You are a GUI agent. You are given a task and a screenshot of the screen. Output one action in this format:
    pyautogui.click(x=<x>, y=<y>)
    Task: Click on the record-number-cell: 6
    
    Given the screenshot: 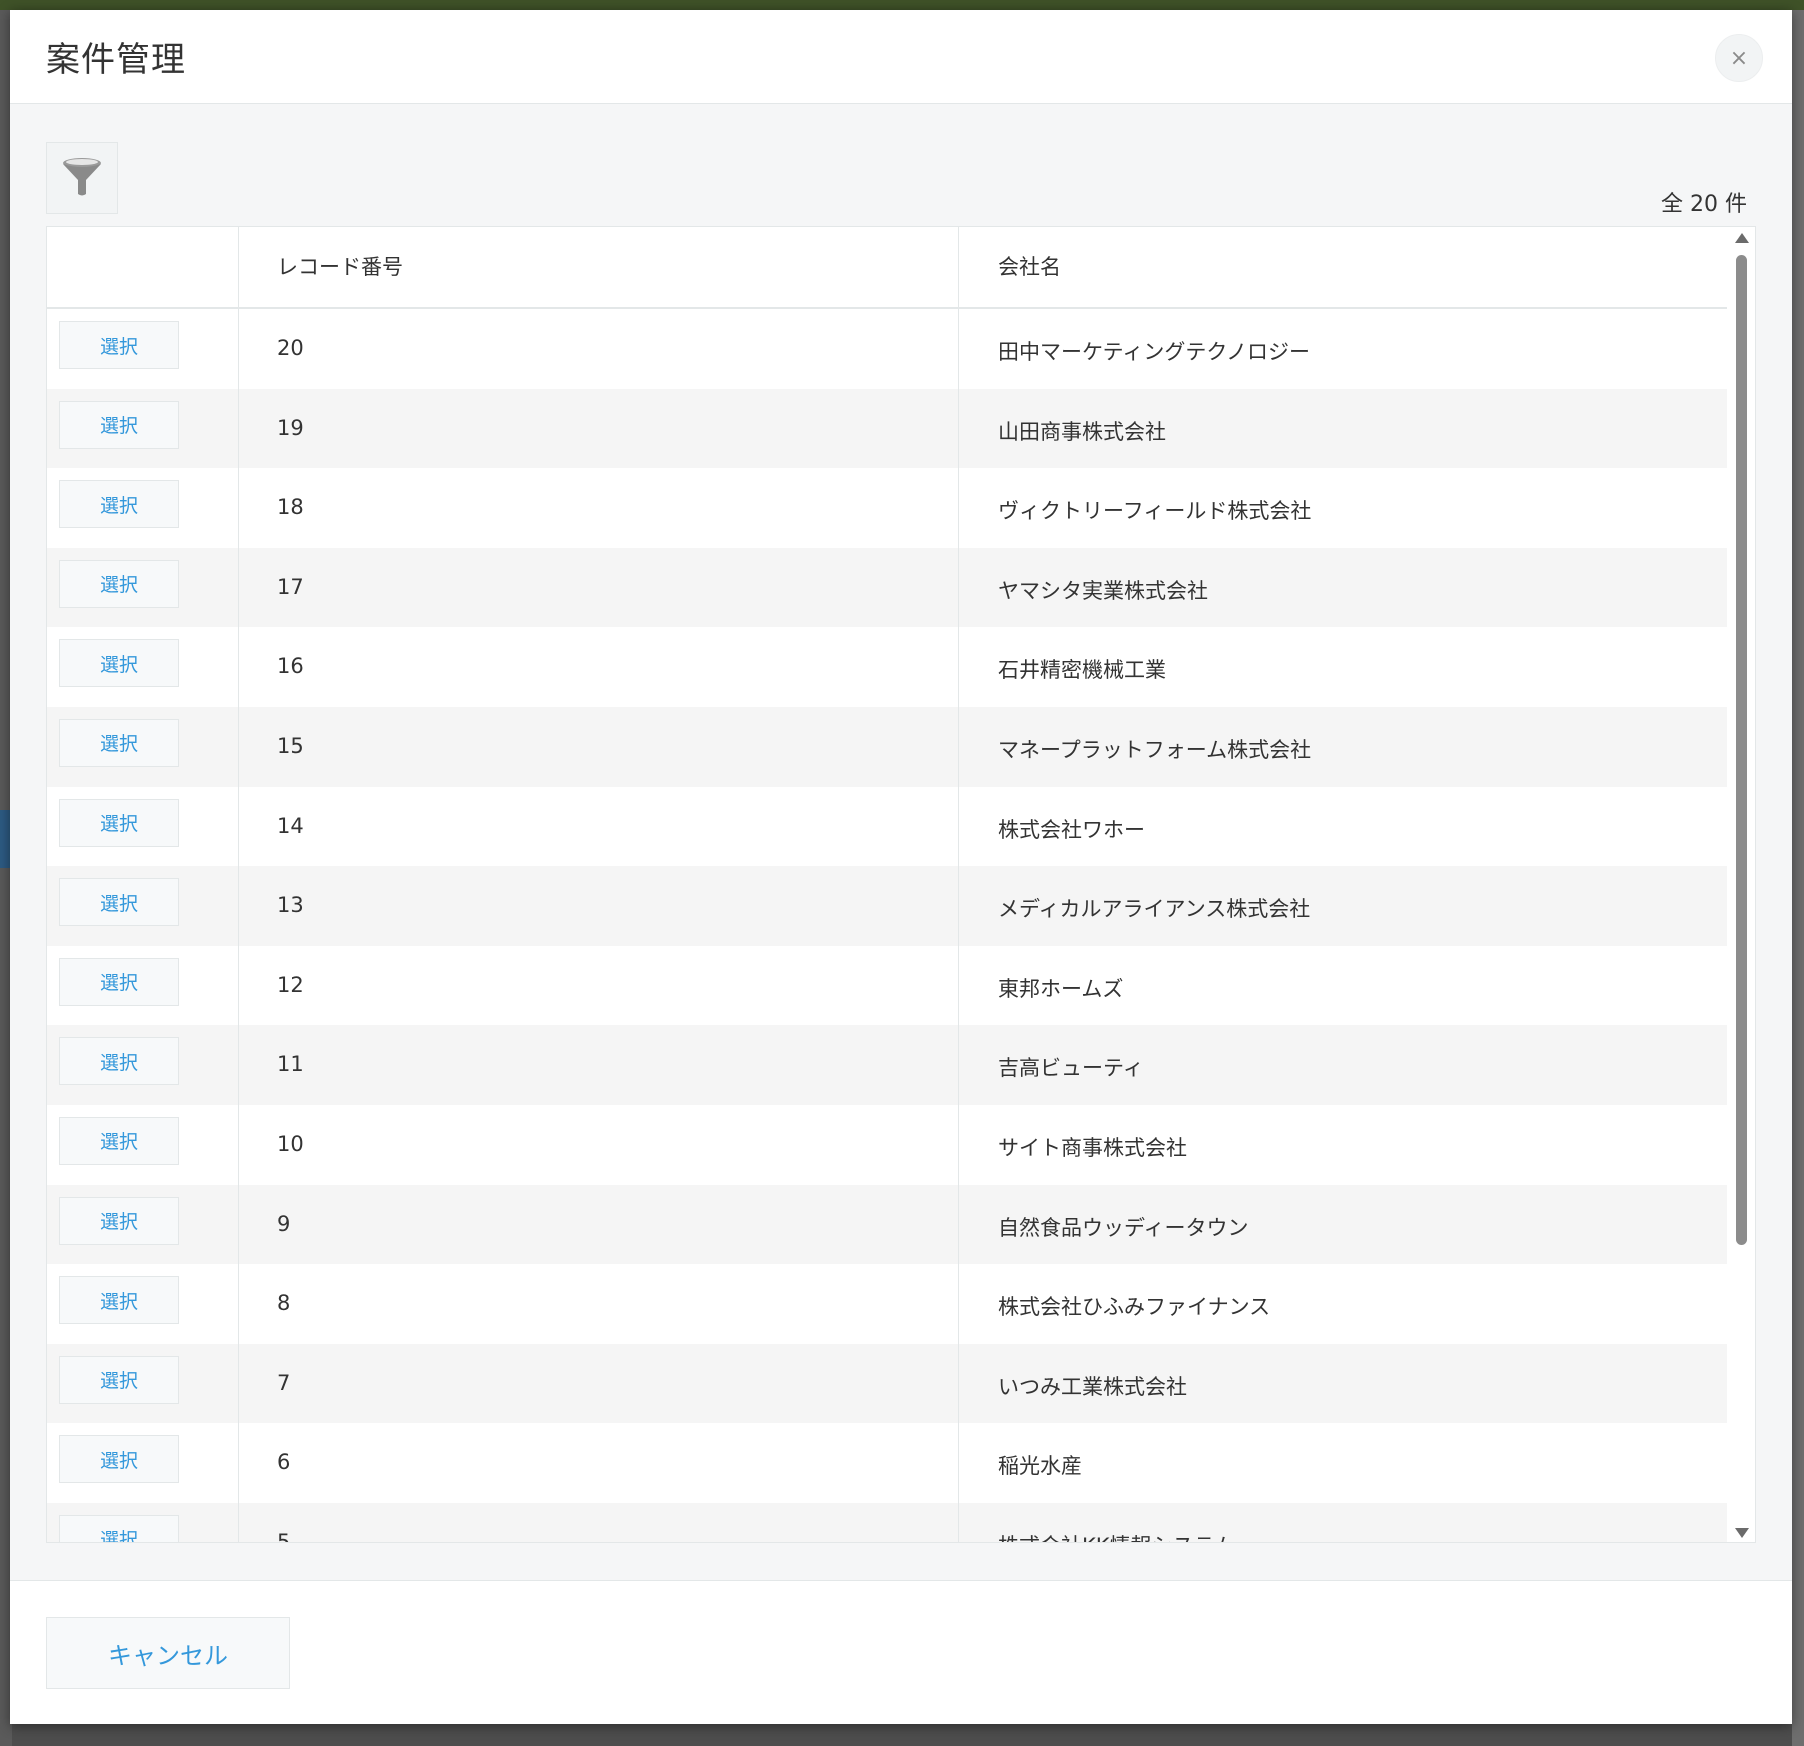 What is the action you would take?
    pyautogui.click(x=284, y=1462)
    